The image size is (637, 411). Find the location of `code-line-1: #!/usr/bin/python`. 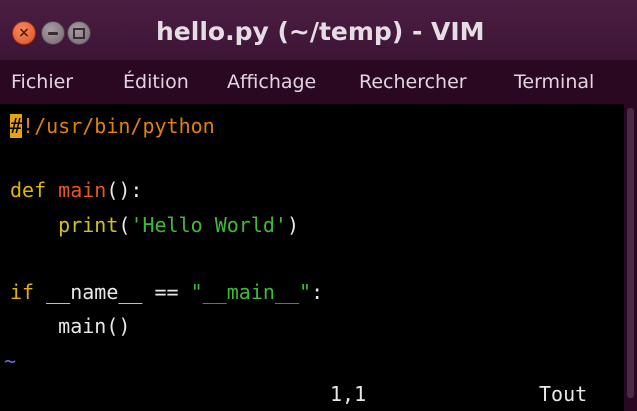

code-line-1: #!/usr/bin/python is located at coordinates (112, 126).